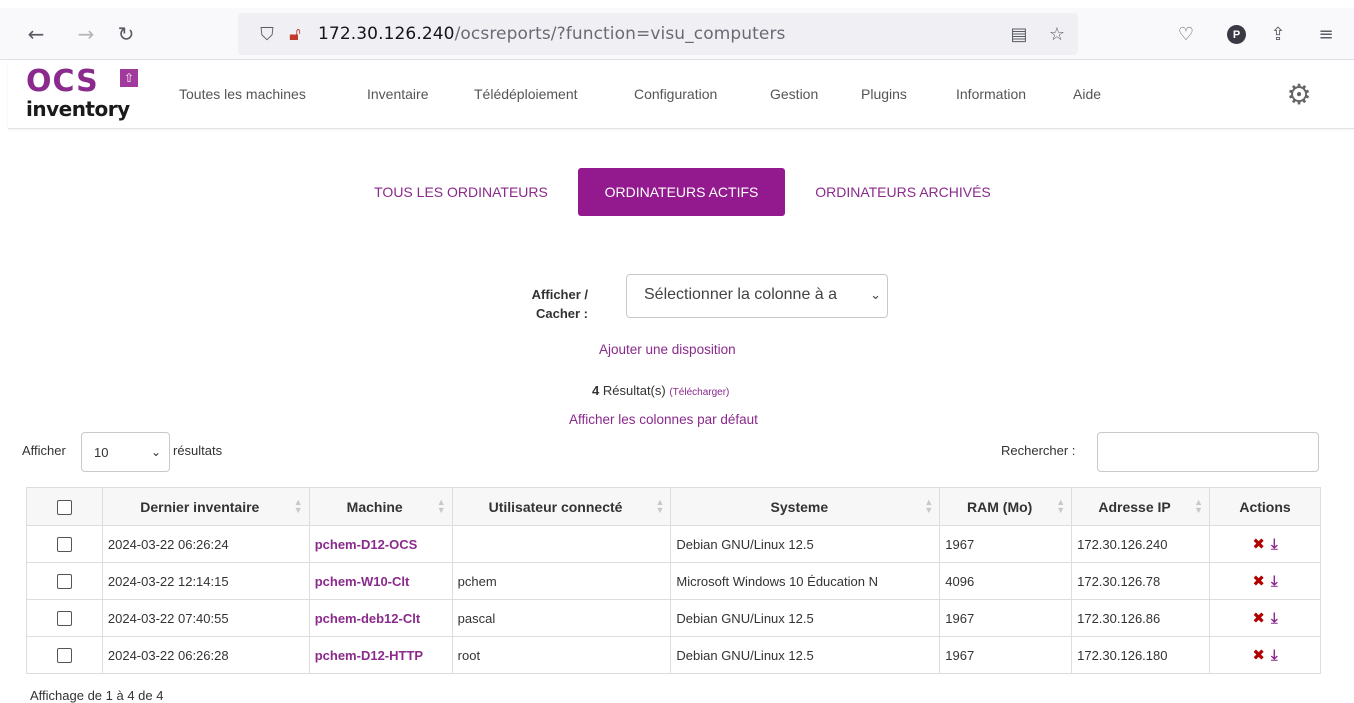 This screenshot has width=1354, height=703. What do you see at coordinates (242, 94) in the screenshot?
I see `menu-toutes-les-machines: Toutes les machines` at bounding box center [242, 94].